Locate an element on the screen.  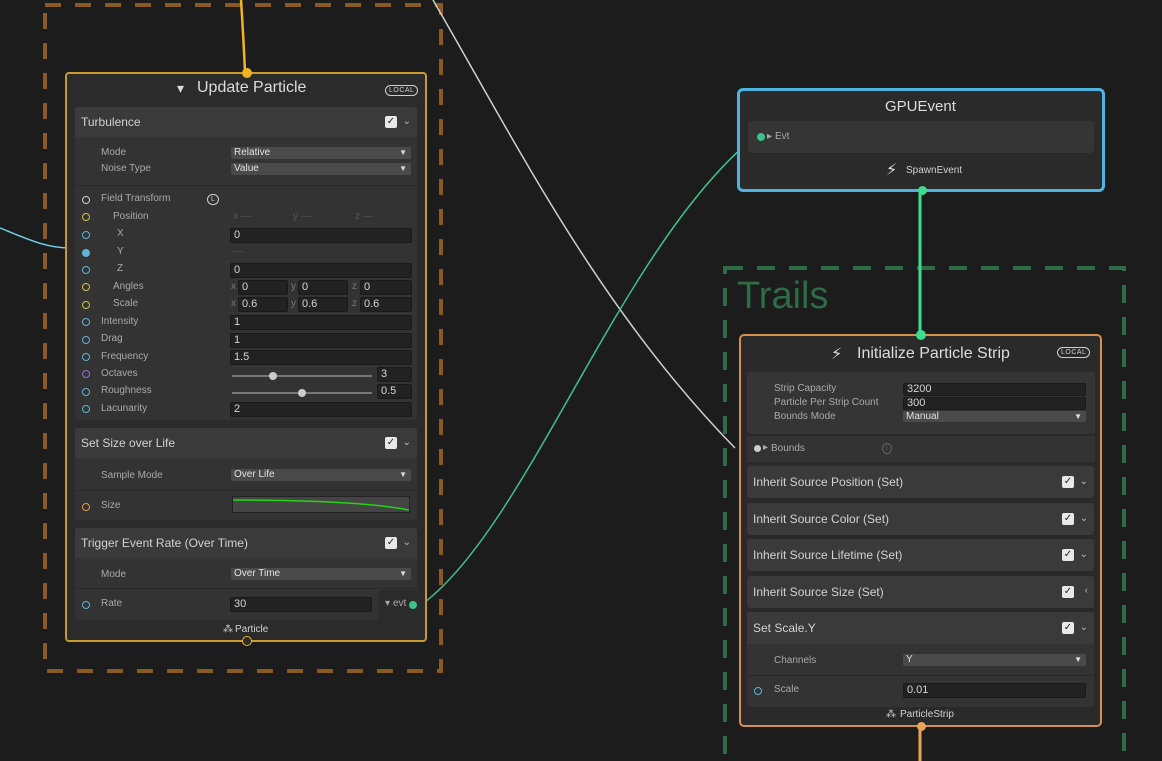
inherit-position-header: Inherit Source Position (Set) is located at coordinates (920, 482).